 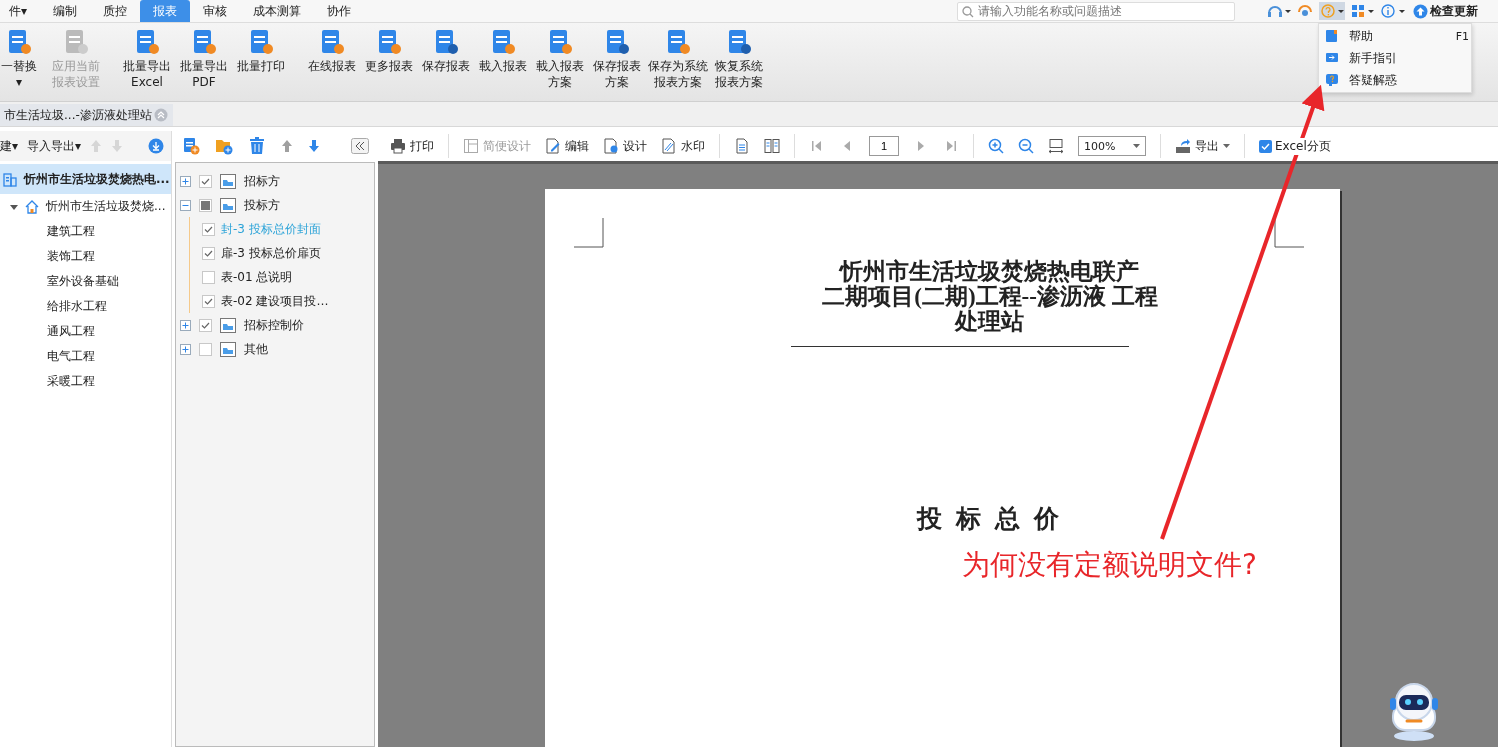 I want to click on download-icon, so click(x=156, y=146).